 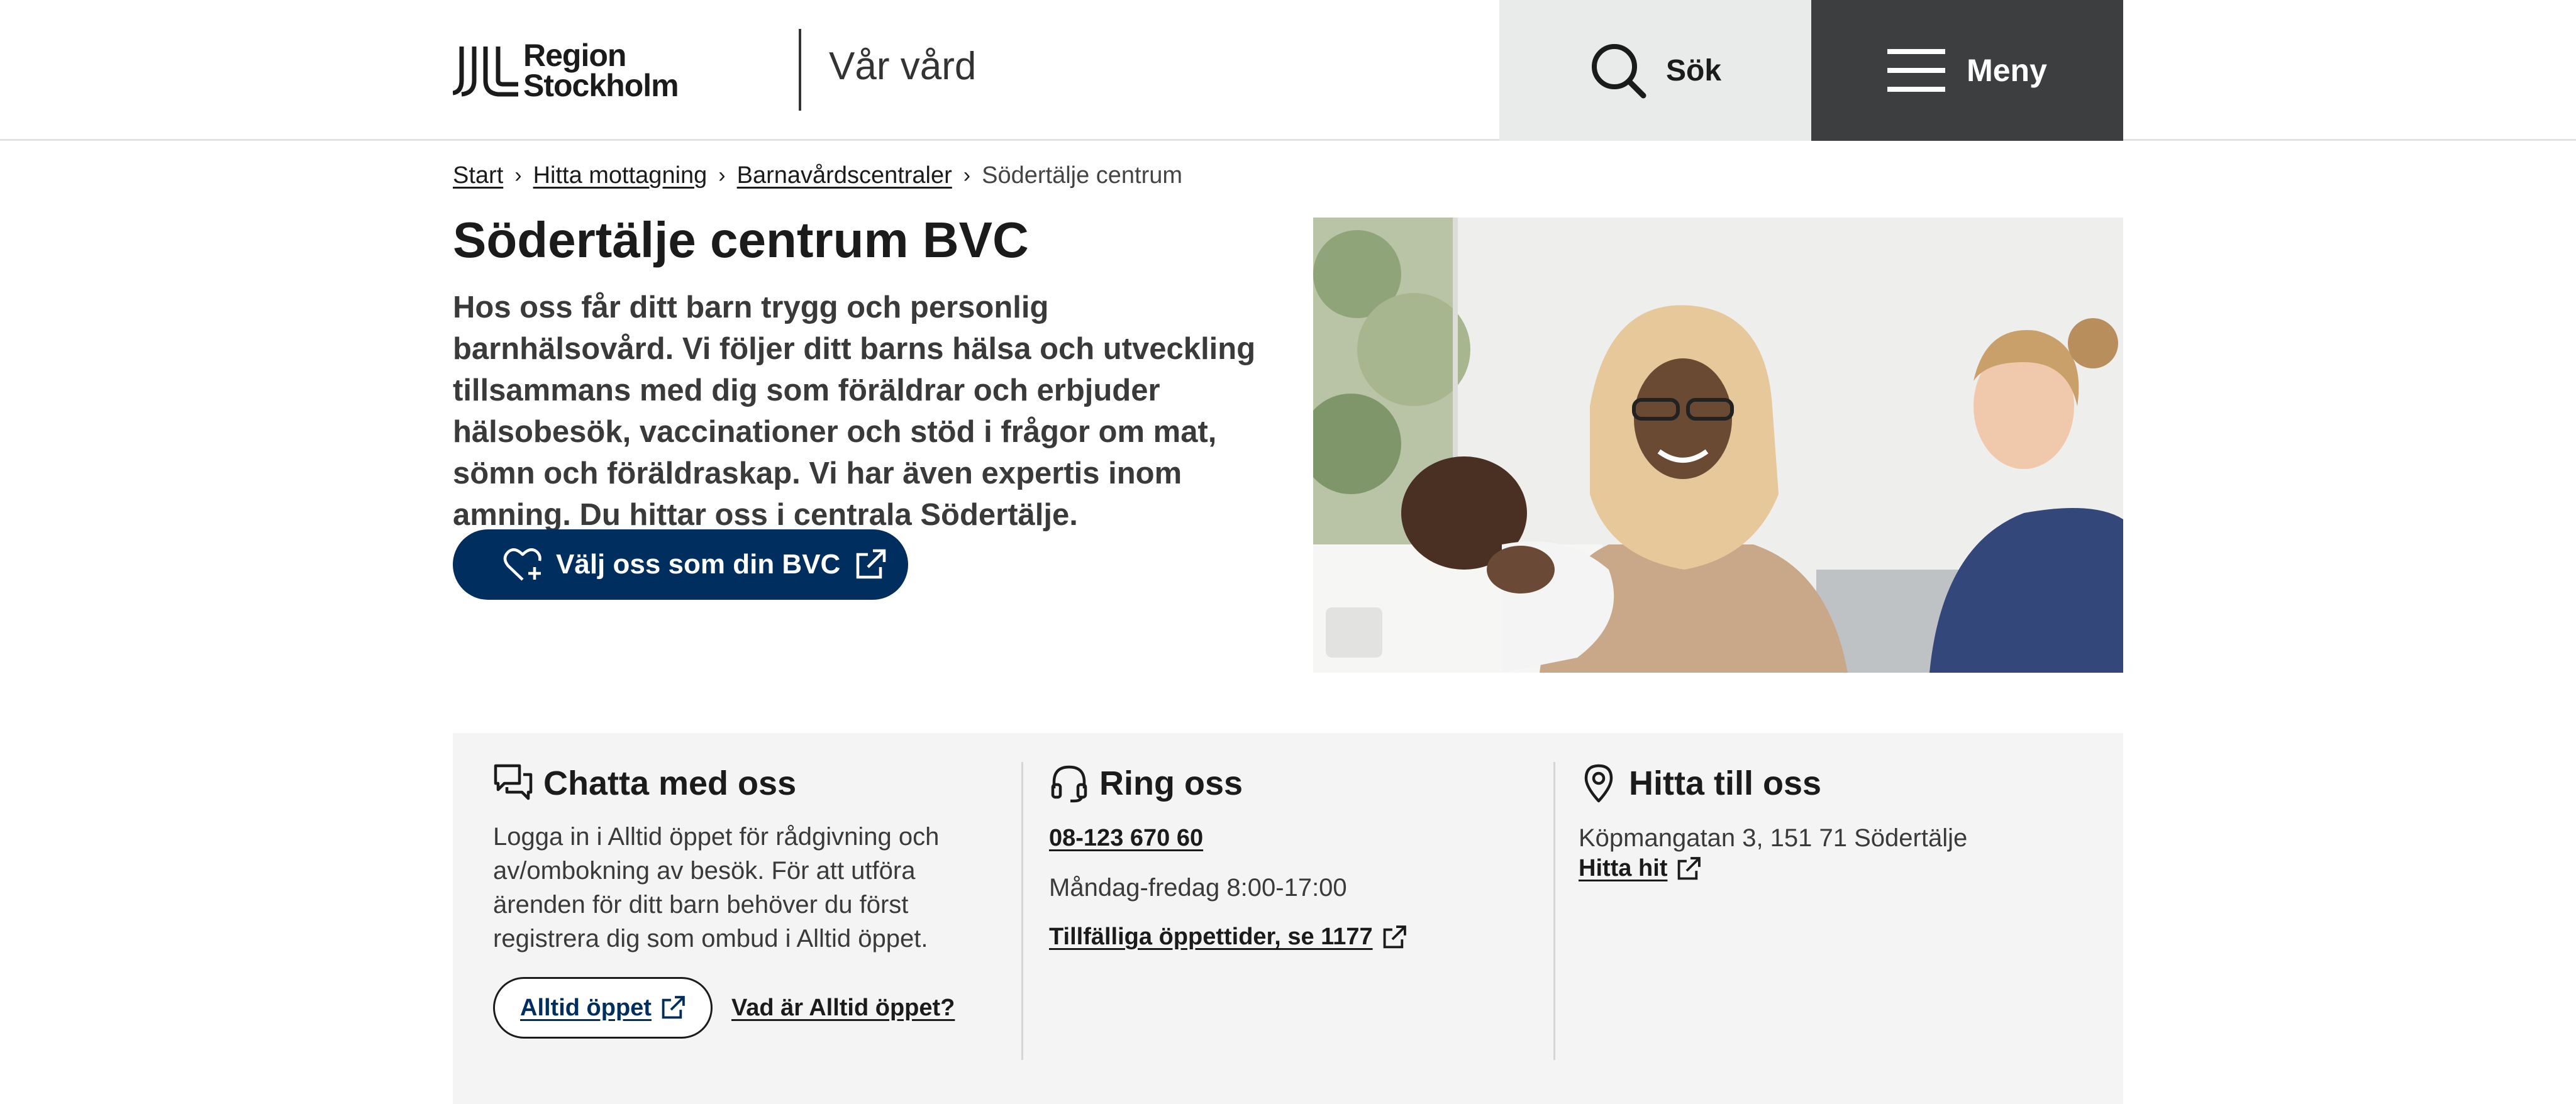 I want to click on page-title: Södertälje centrum BVC, so click(x=741, y=240).